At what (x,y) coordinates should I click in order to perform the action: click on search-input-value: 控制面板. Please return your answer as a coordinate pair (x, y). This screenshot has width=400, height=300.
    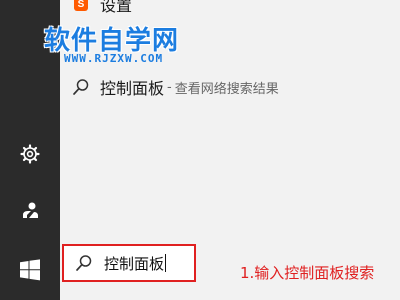
    Looking at the image, I should click on (134, 263).